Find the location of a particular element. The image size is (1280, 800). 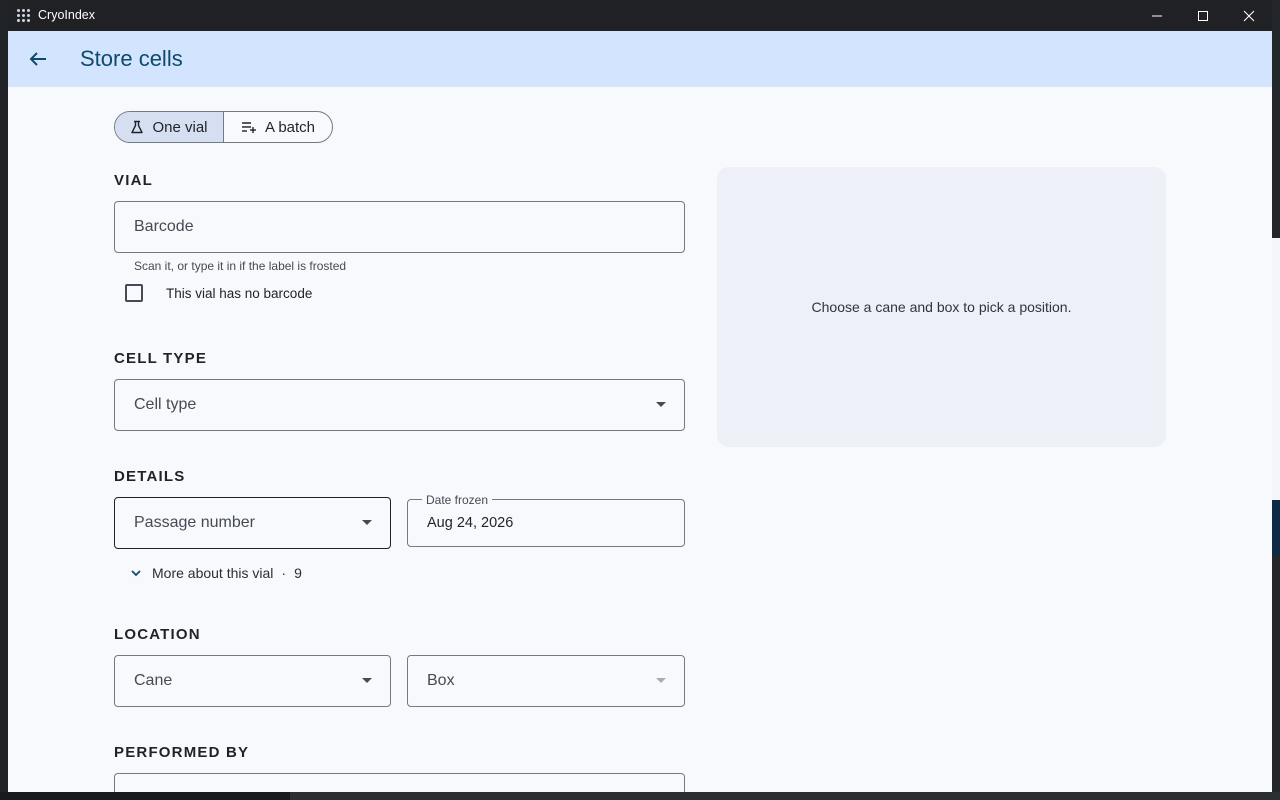

box-select: Box is located at coordinates (546, 681).